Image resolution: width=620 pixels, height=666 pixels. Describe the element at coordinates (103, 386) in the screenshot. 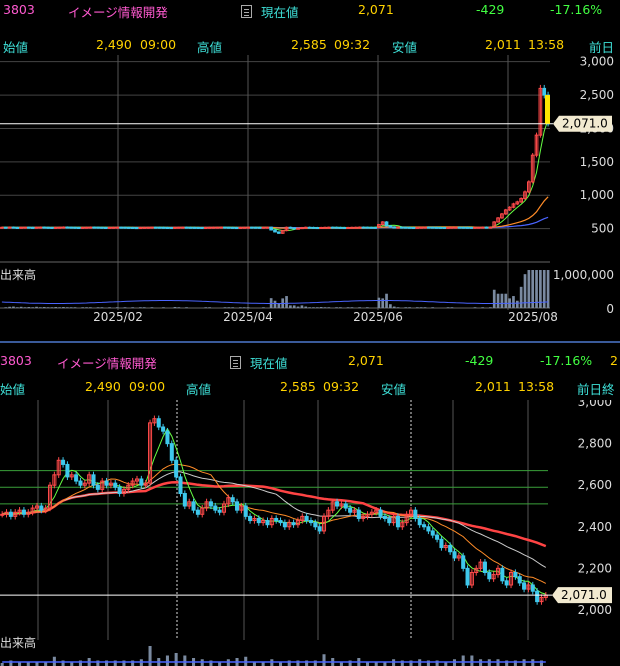

I see `open-value-2: 2,490` at that location.